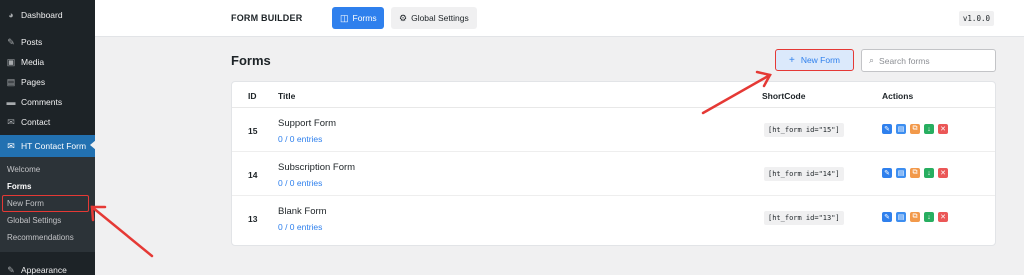 The image size is (1024, 275). What do you see at coordinates (122, 231) in the screenshot?
I see `arrow-to-new-form-submenu` at bounding box center [122, 231].